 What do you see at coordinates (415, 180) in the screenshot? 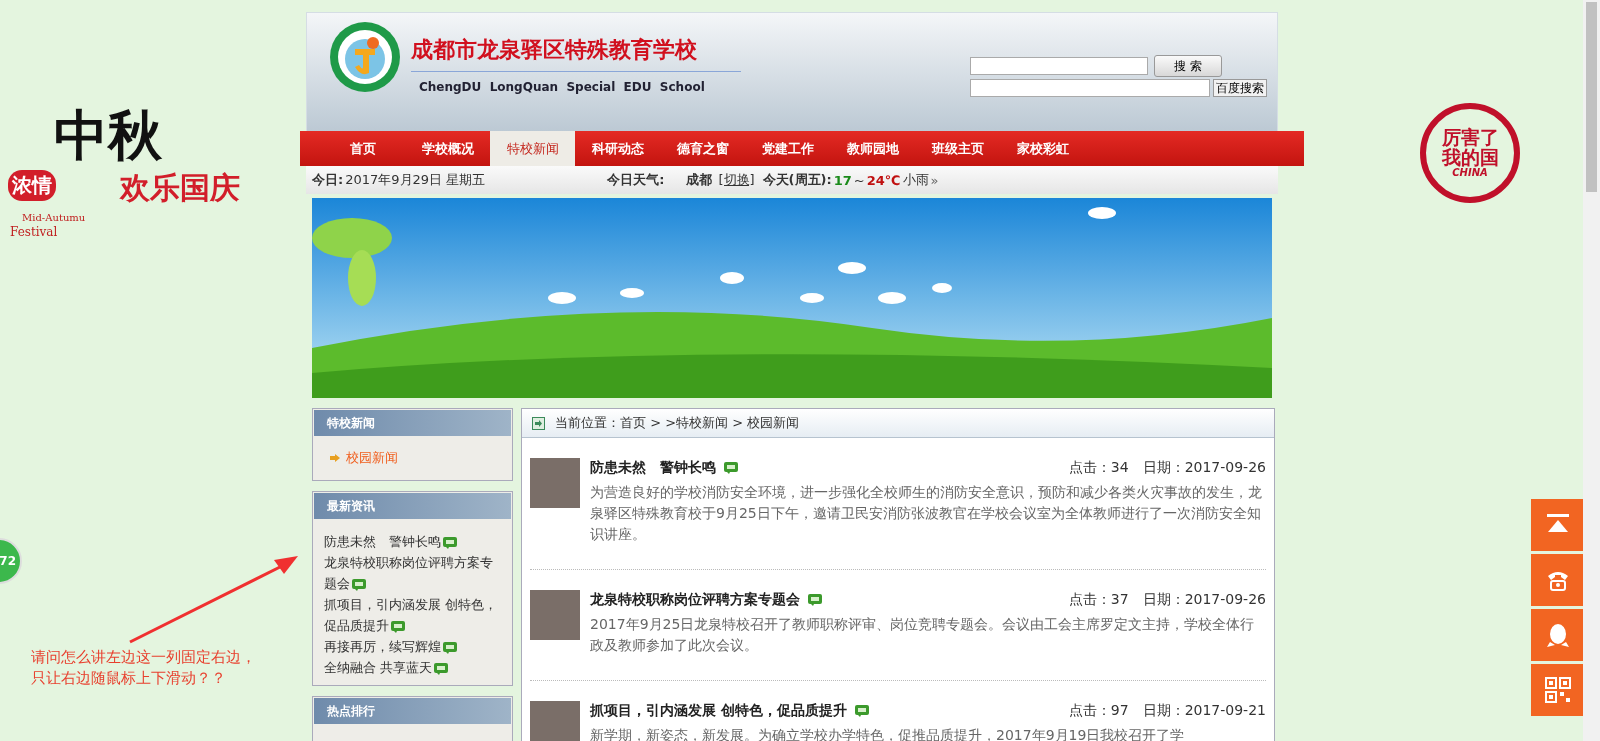
I see `date-text: 2017年9月29日 星期五` at bounding box center [415, 180].